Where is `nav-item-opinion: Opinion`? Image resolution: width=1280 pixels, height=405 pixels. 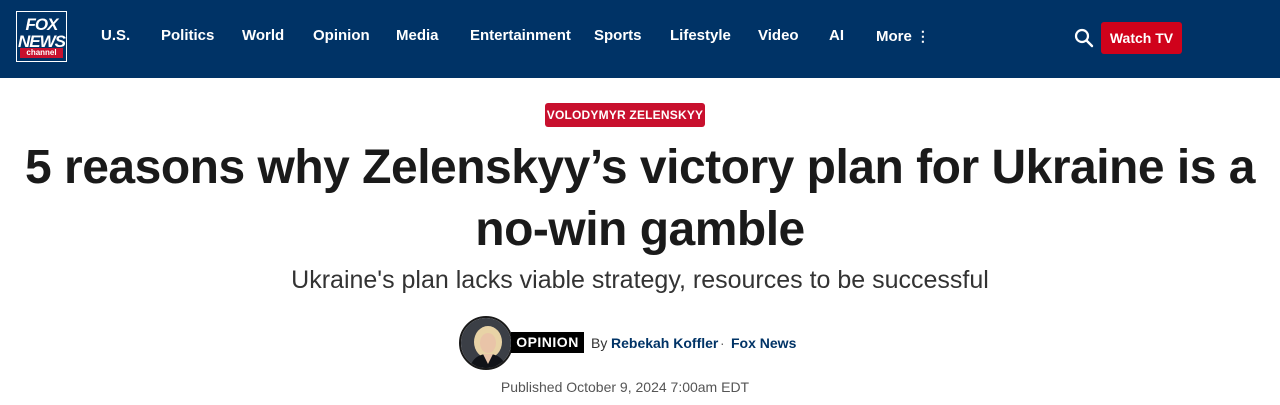
nav-item-opinion: Opinion is located at coordinates (341, 36).